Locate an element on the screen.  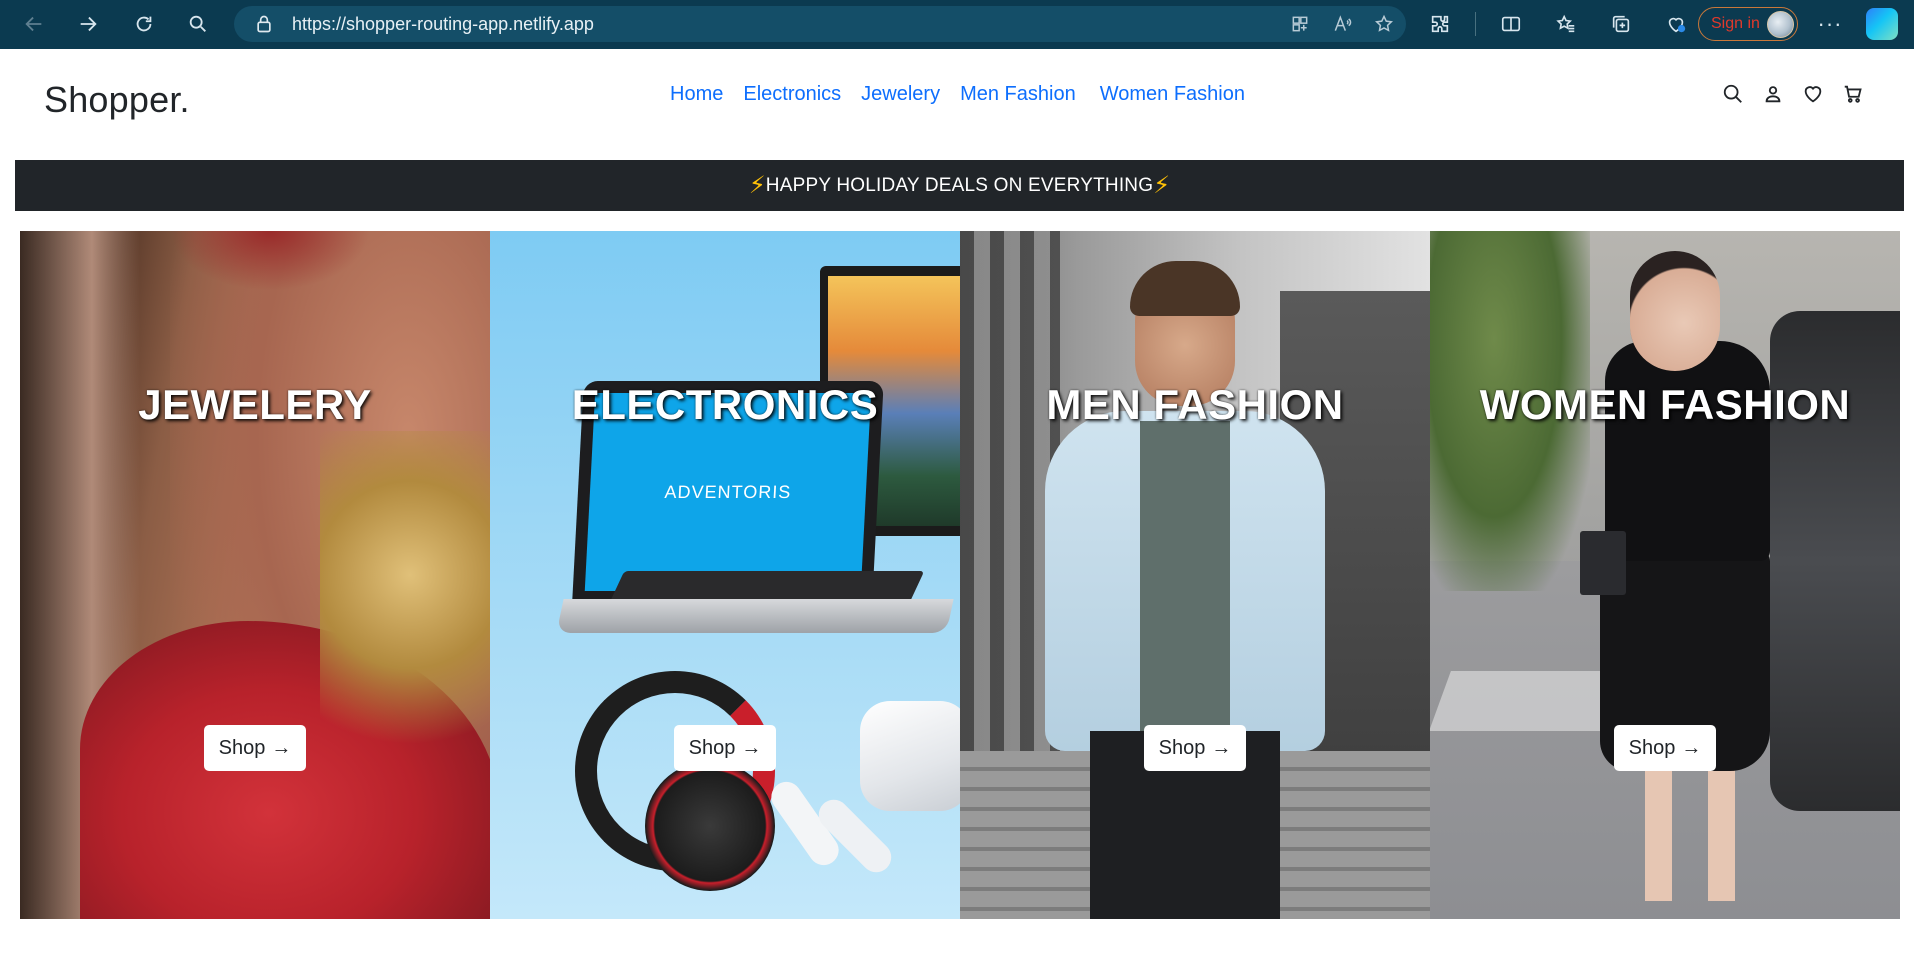
app-available-icon is located at coordinates (1300, 24).